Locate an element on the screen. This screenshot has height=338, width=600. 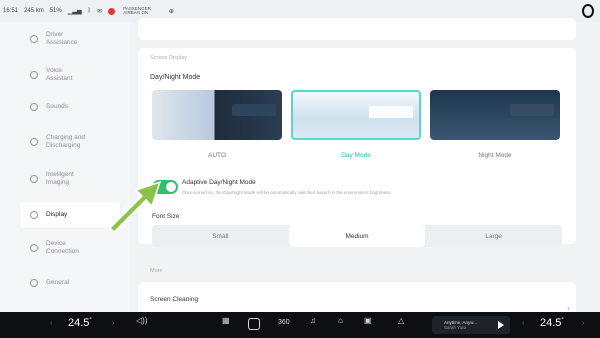
adaptive-title: Adaptive Day/Night Mode is located at coordinates (219, 182).